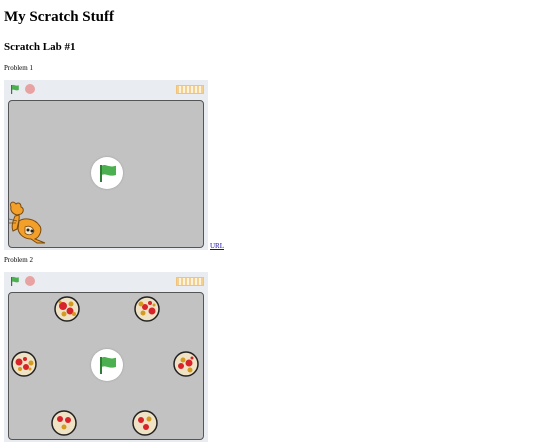 The height and width of the screenshot is (448, 540). I want to click on problem-2-label: Problem 2, so click(18, 260).